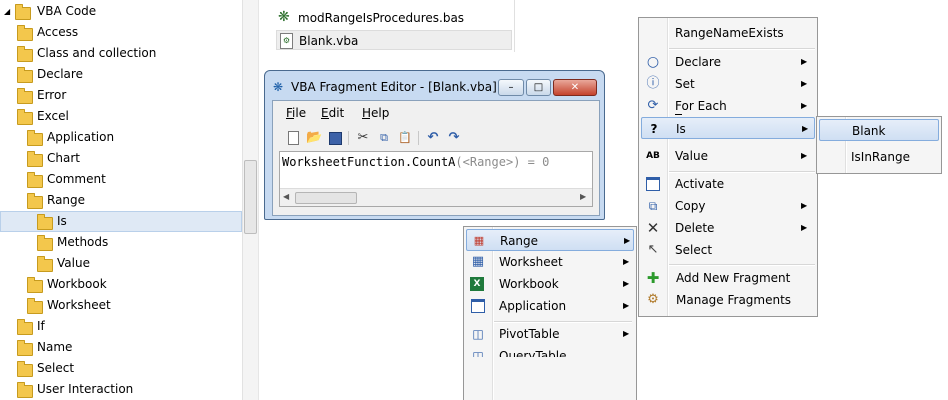 The height and width of the screenshot is (400, 948). What do you see at coordinates (121, 158) in the screenshot?
I see `tree-item-chart: Chart` at bounding box center [121, 158].